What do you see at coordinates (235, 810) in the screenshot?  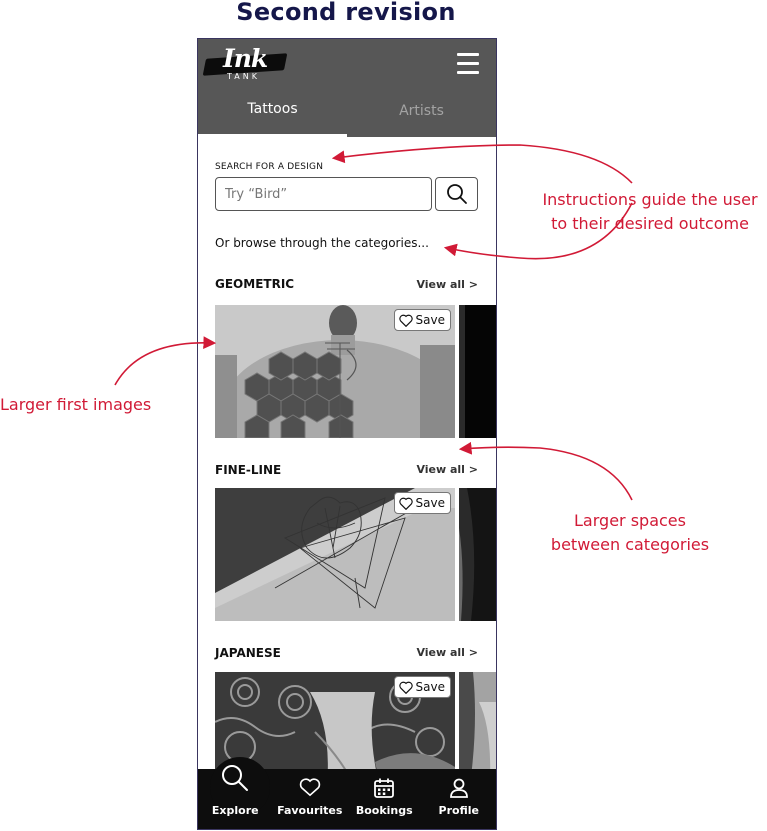 I see `nav-label: Explore` at bounding box center [235, 810].